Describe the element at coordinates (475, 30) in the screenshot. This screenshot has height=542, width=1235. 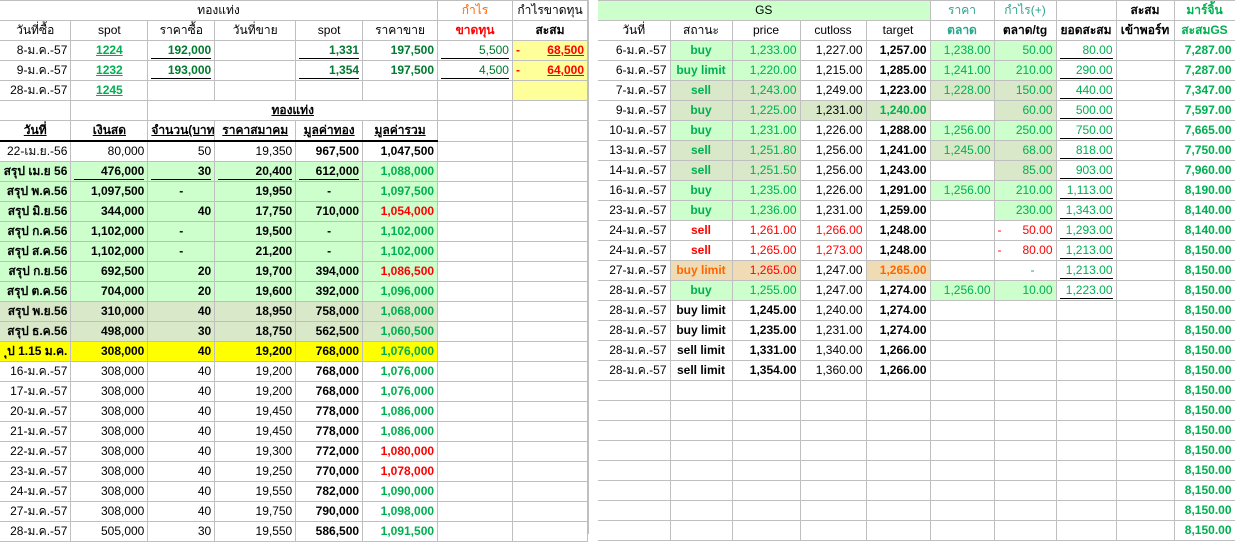
I see `column-header: ขาดทุน` at that location.